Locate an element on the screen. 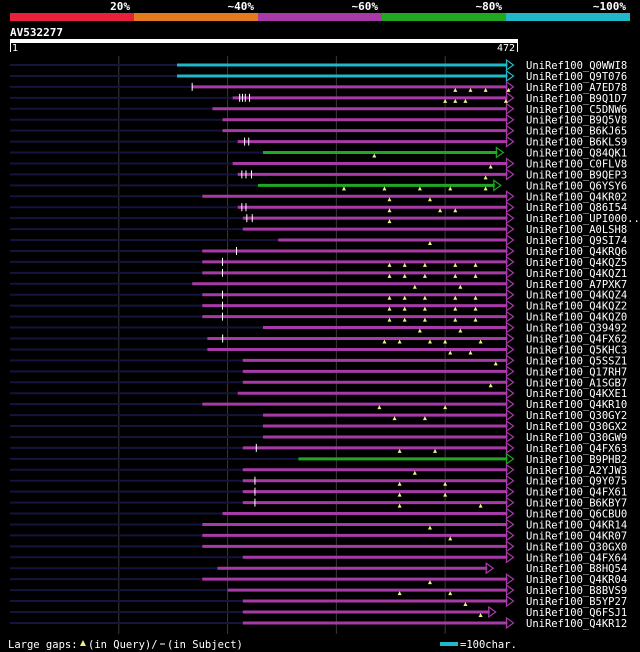  identity-legend-label: ~80% is located at coordinates (489, 6).